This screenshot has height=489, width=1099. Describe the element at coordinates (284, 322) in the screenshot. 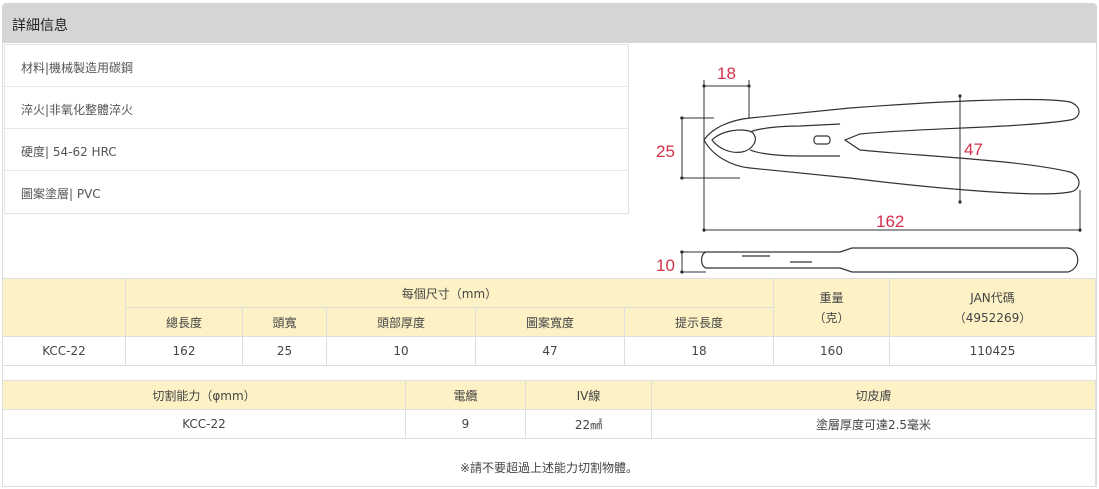

I see `head-width-header: 頭寬` at that location.